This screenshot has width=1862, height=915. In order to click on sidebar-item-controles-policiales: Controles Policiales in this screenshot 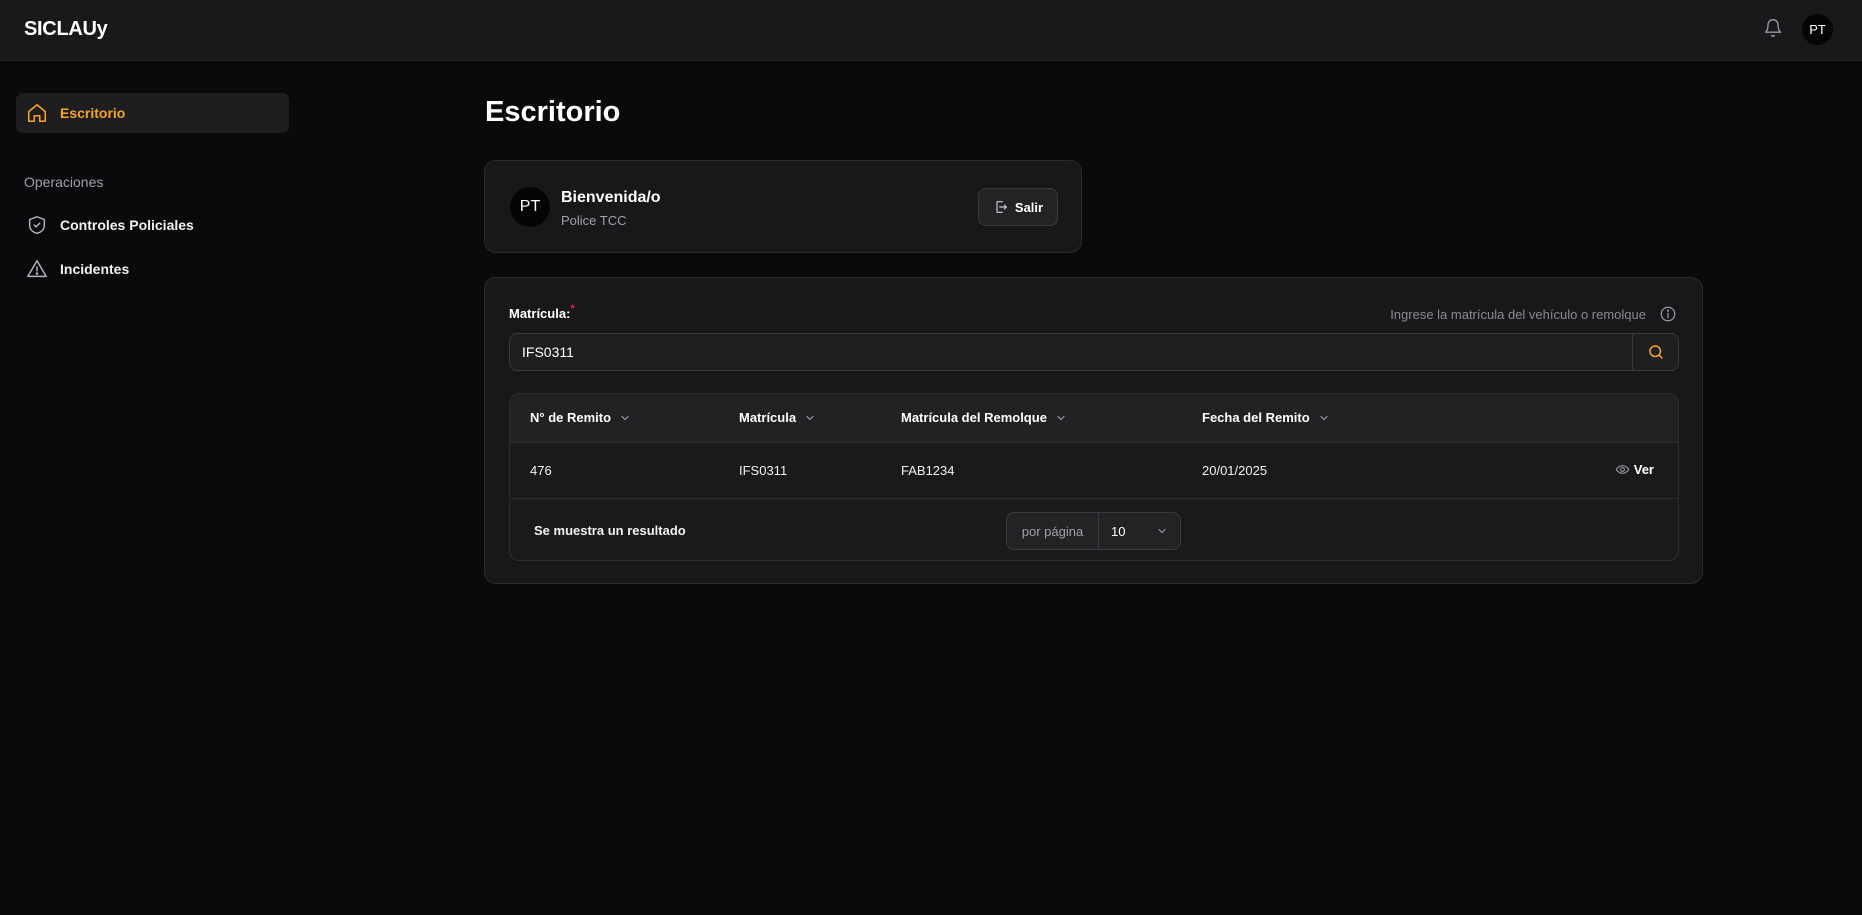, I will do `click(110, 225)`.